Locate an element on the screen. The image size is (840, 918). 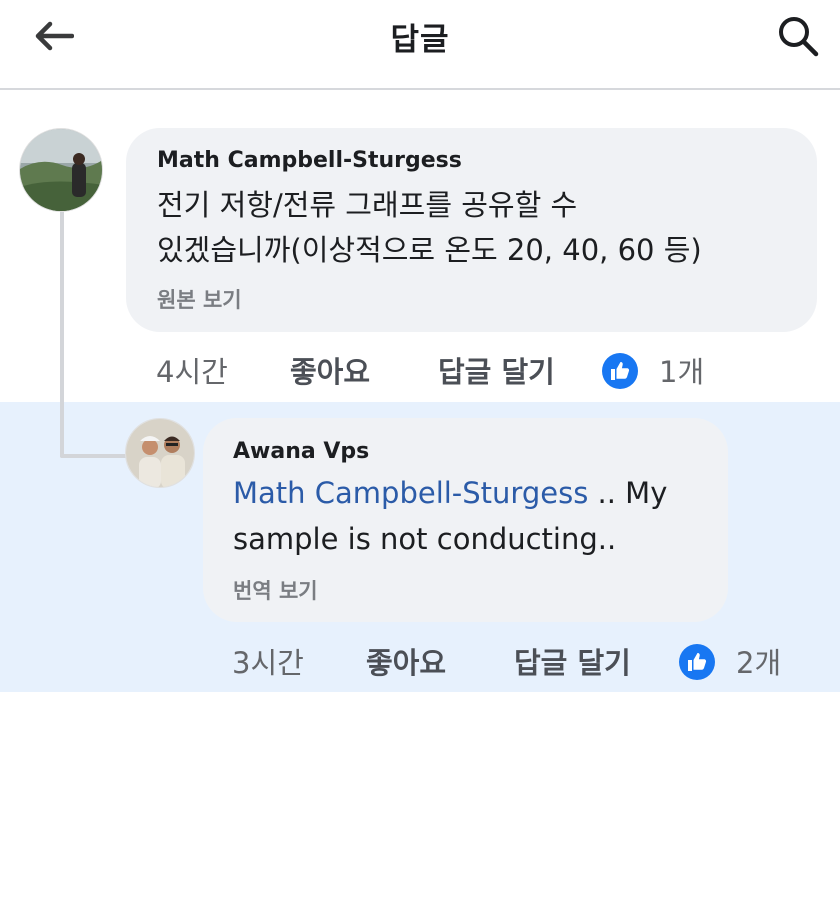
comment-timestamp: 4시간 is located at coordinates (192, 372).